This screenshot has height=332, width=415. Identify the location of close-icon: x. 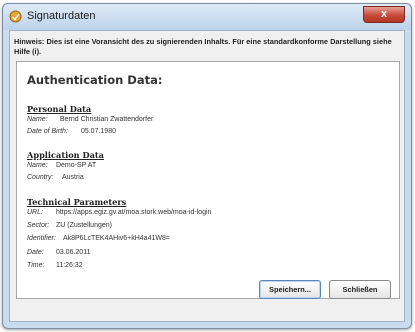
(384, 14).